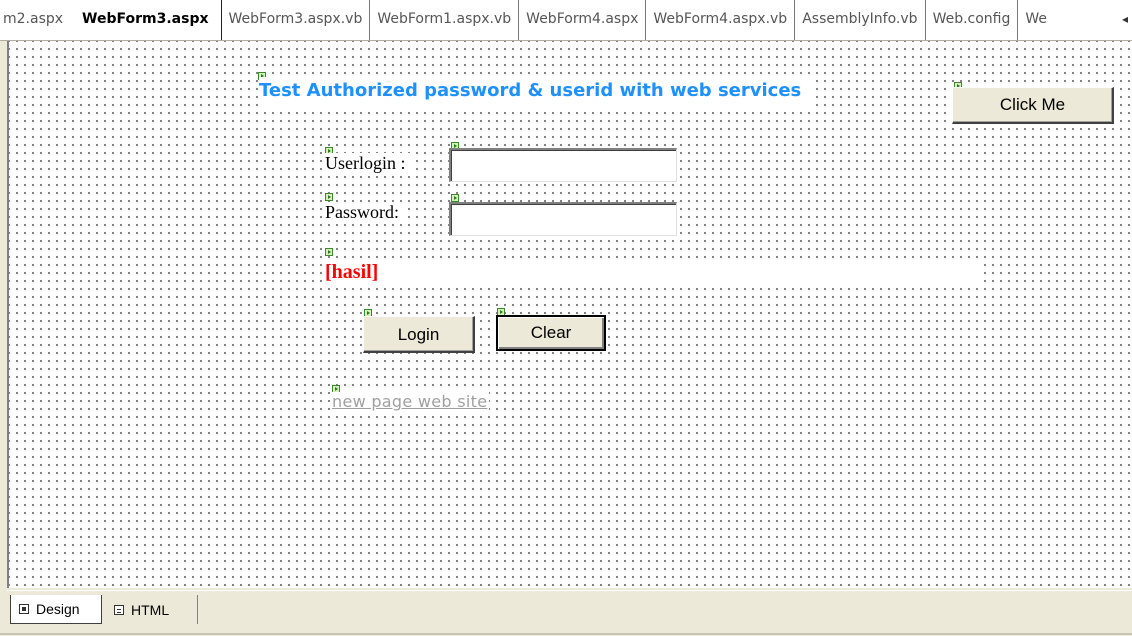 The height and width of the screenshot is (636, 1132). What do you see at coordinates (3, 315) in the screenshot?
I see `left-frame-edge` at bounding box center [3, 315].